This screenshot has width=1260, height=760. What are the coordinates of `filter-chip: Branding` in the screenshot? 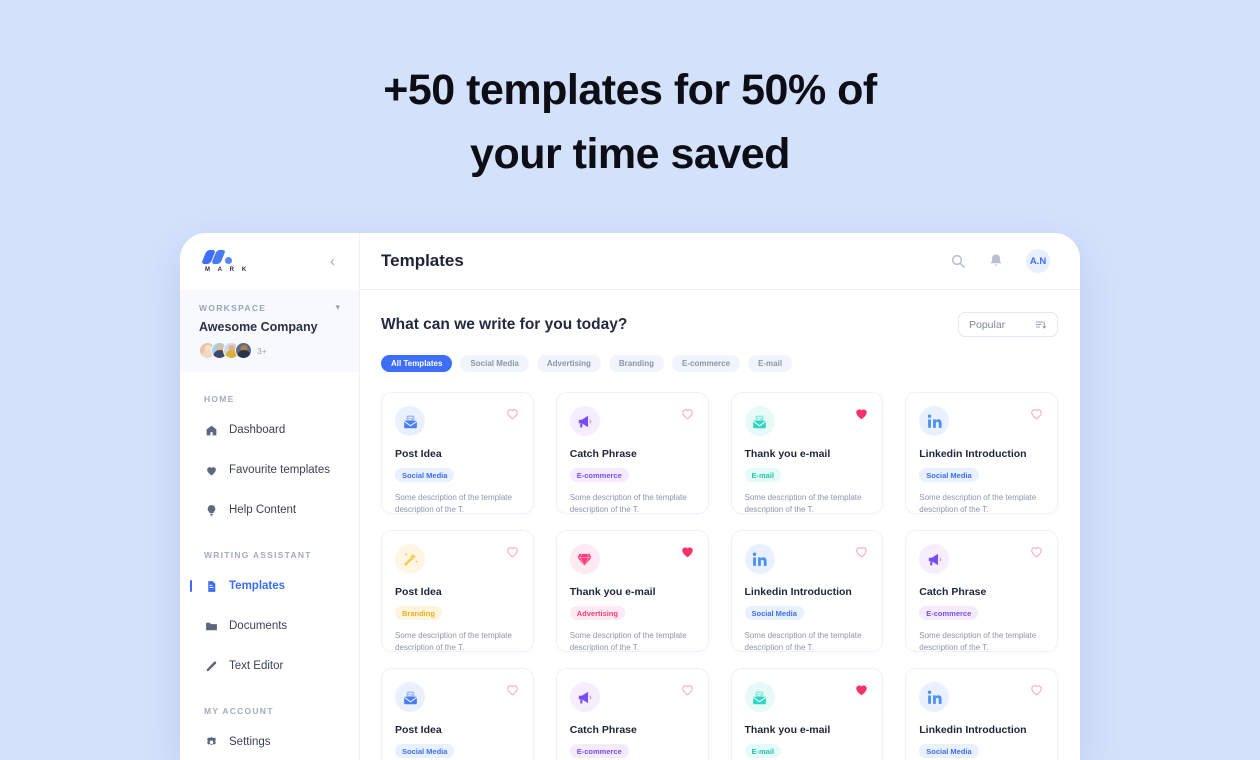 It's located at (636, 363).